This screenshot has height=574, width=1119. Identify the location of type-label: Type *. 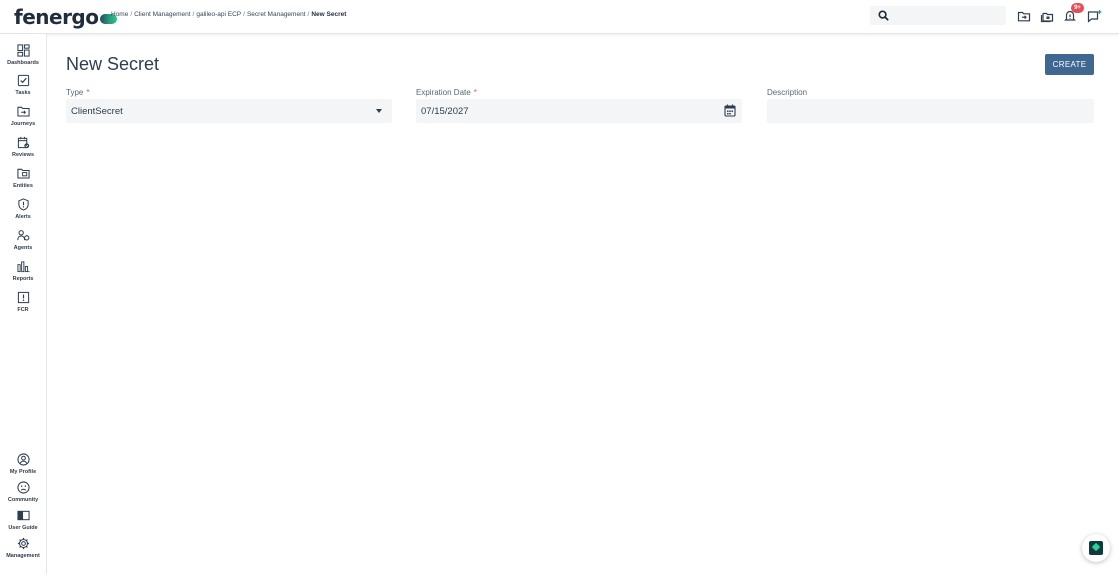
(77, 92).